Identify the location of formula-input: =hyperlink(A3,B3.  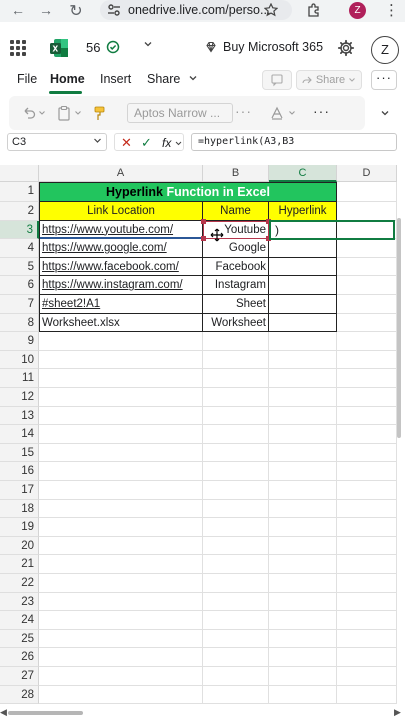
(294, 142).